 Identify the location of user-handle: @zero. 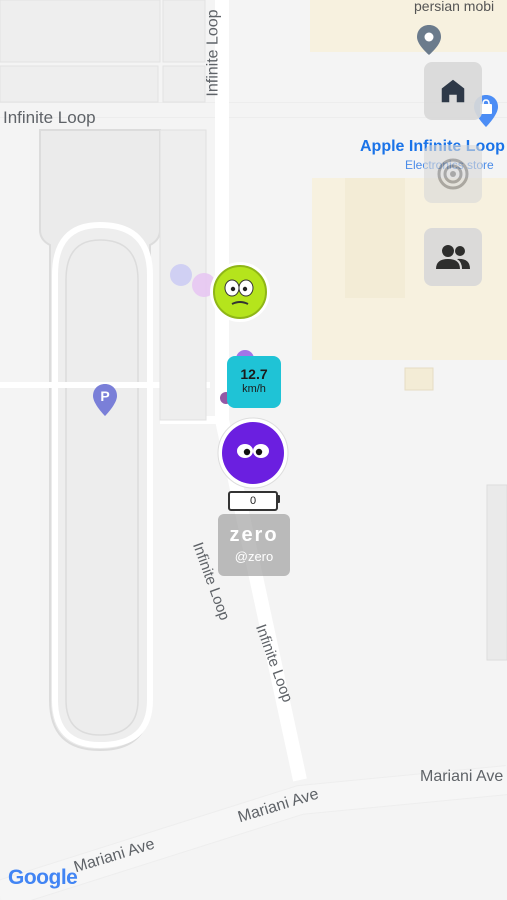
(254, 556).